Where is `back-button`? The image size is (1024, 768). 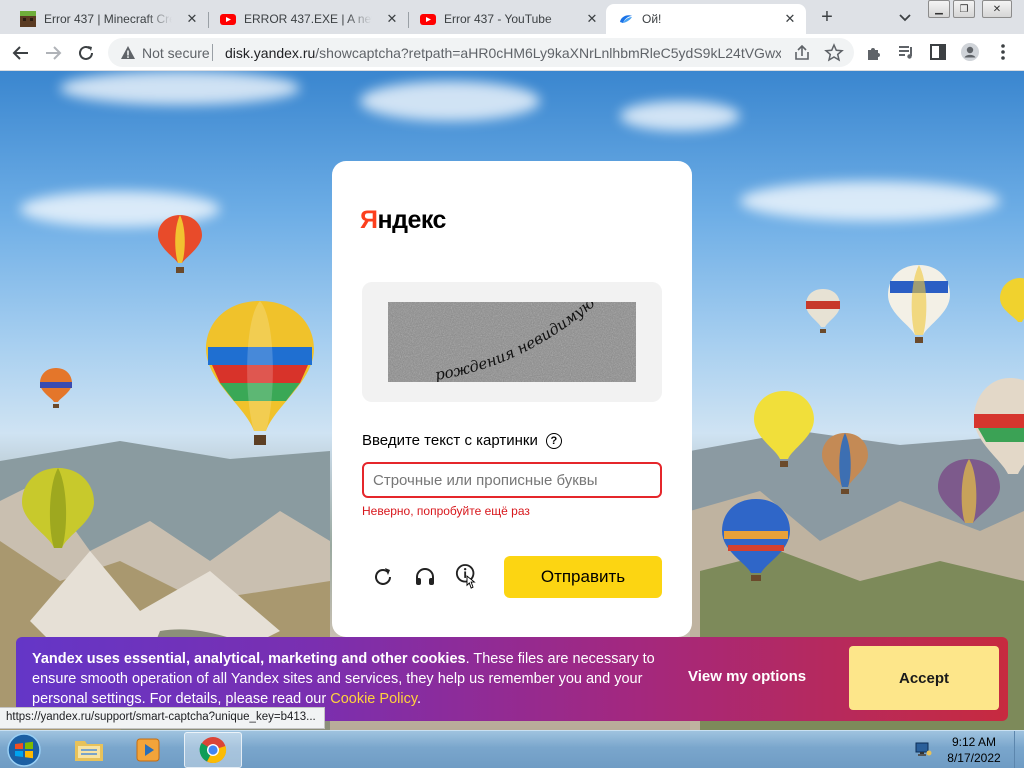 back-button is located at coordinates (21, 53).